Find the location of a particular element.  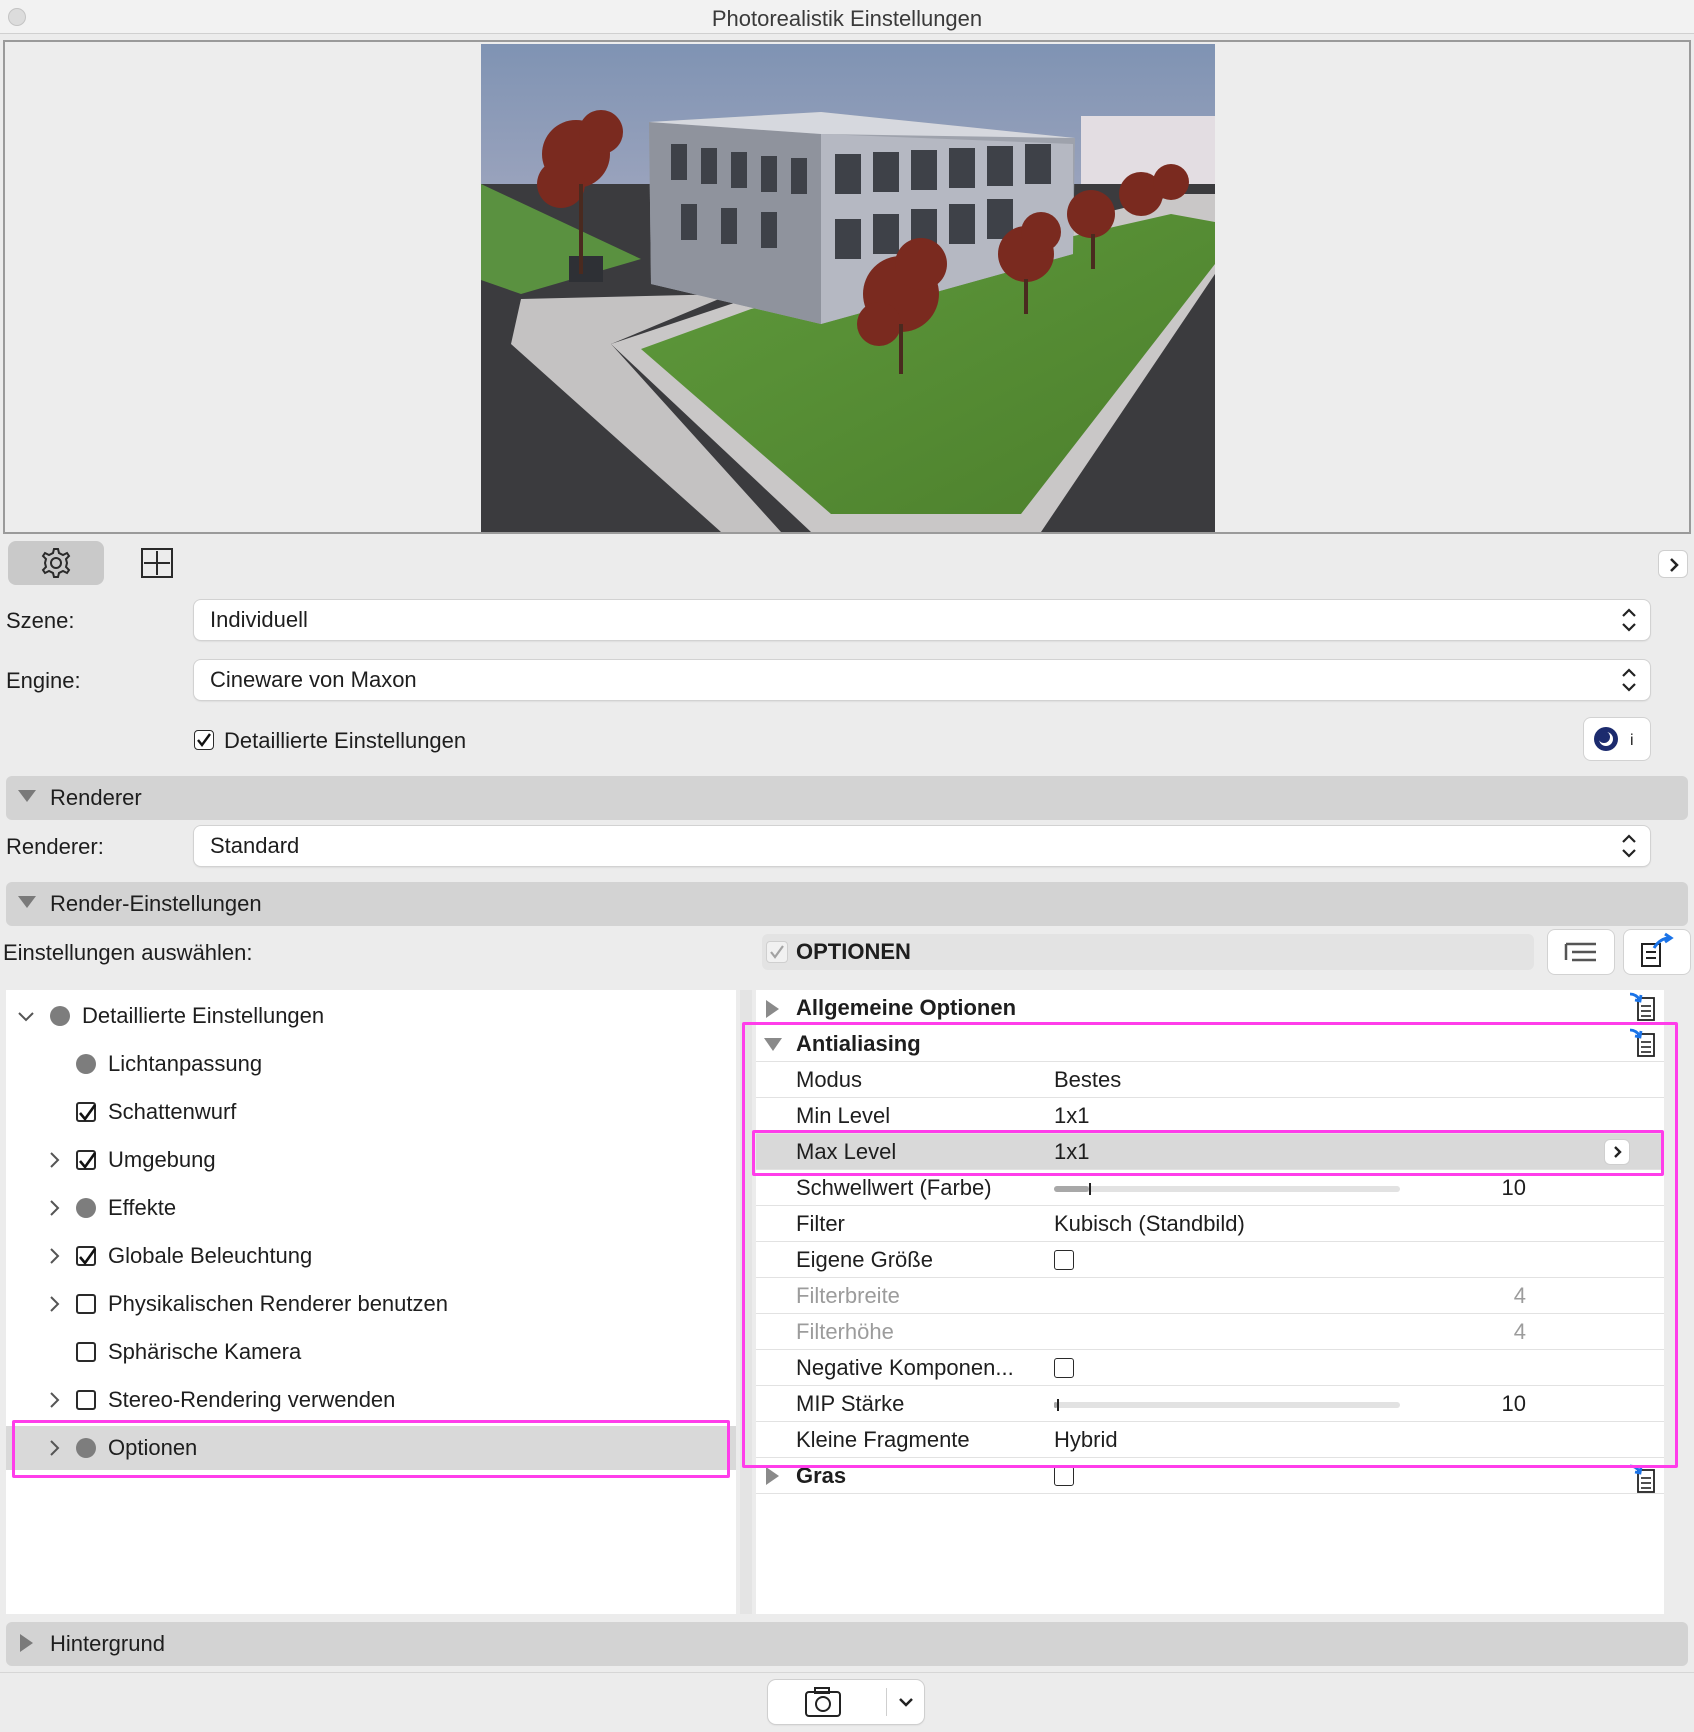

group-general-options-label: Allgemeine Optionen is located at coordinates (906, 1007).